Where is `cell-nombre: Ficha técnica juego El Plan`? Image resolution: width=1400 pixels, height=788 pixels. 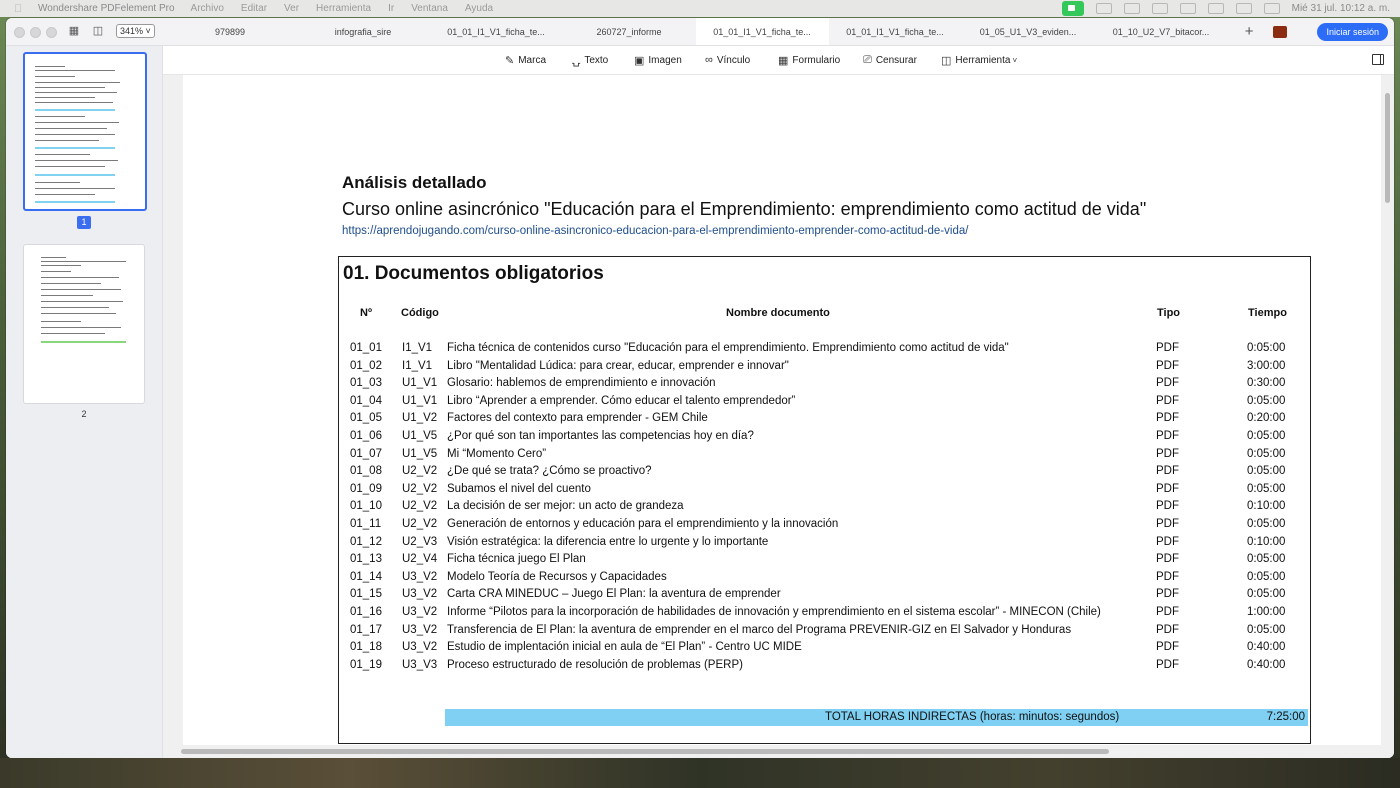
cell-nombre: Ficha técnica juego El Plan is located at coordinates (516, 559).